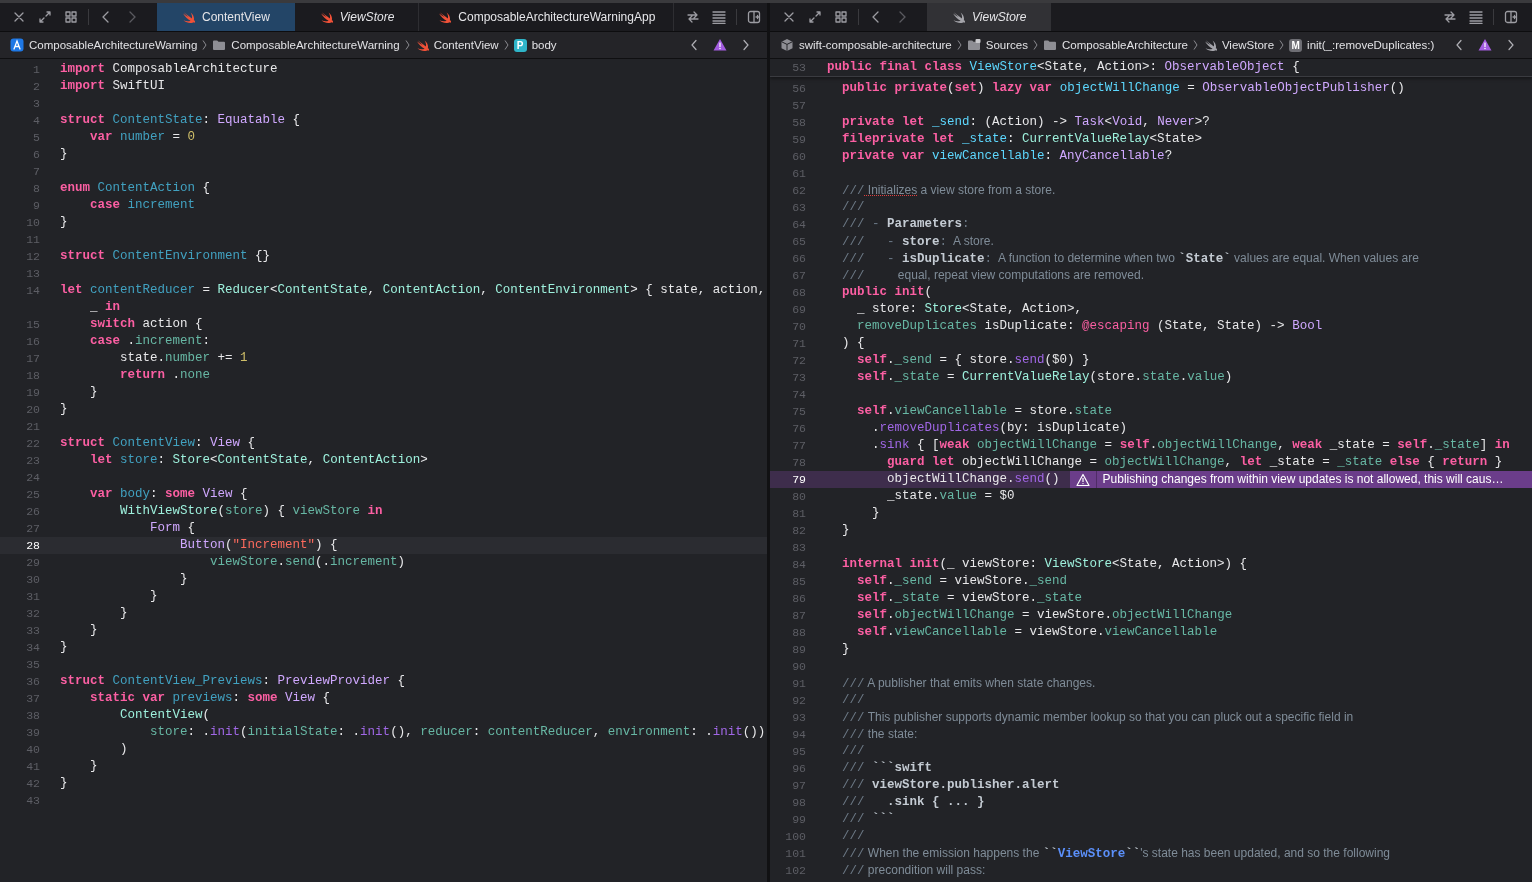 This screenshot has width=1532, height=882. Describe the element at coordinates (251, 511) in the screenshot. I see `code-line: WithViewStore(store) { viewStore in` at that location.